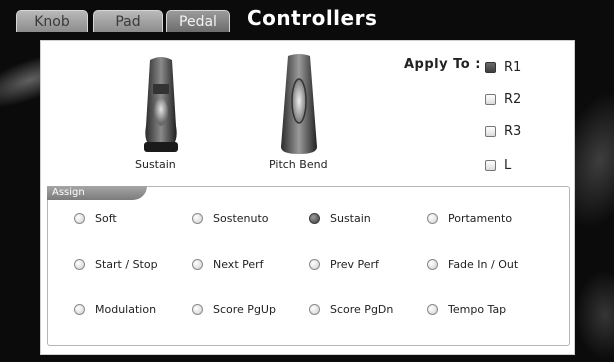 The width and height of the screenshot is (614, 362). Describe the element at coordinates (354, 264) in the screenshot. I see `radio-label: Prev Perf` at that location.